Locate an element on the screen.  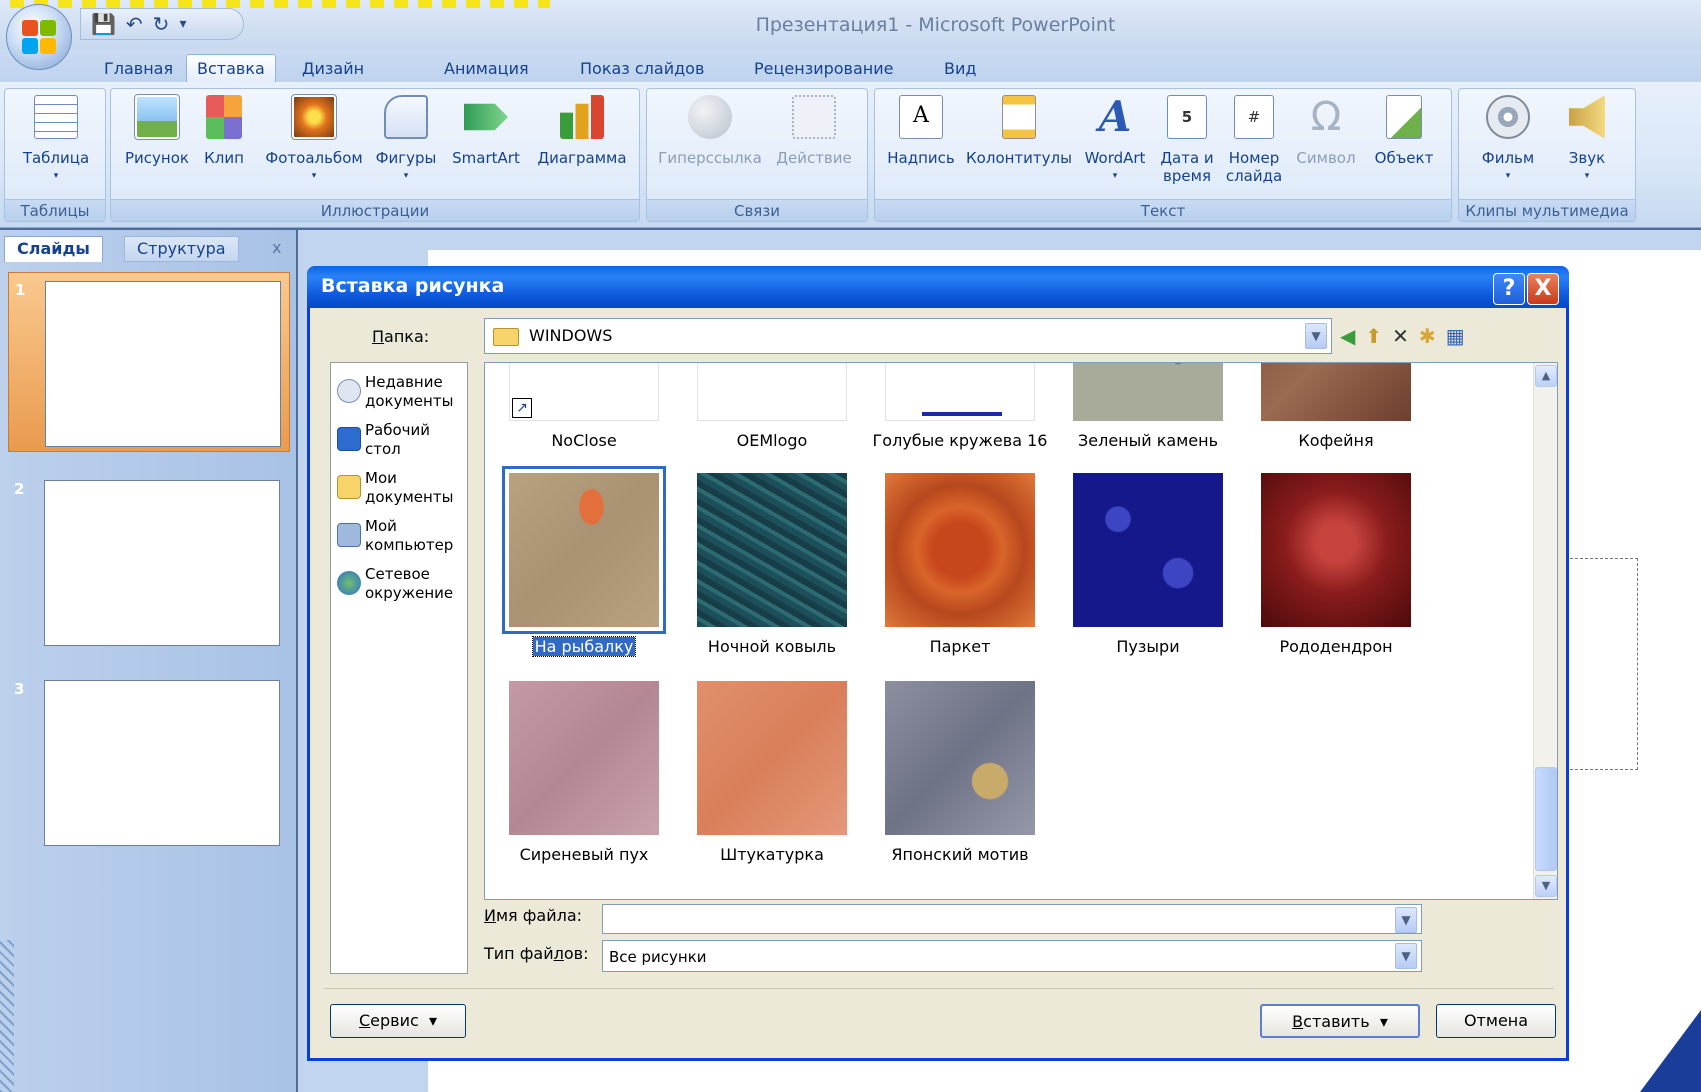
place-my-computer: Мой компьютер is located at coordinates (400, 536).